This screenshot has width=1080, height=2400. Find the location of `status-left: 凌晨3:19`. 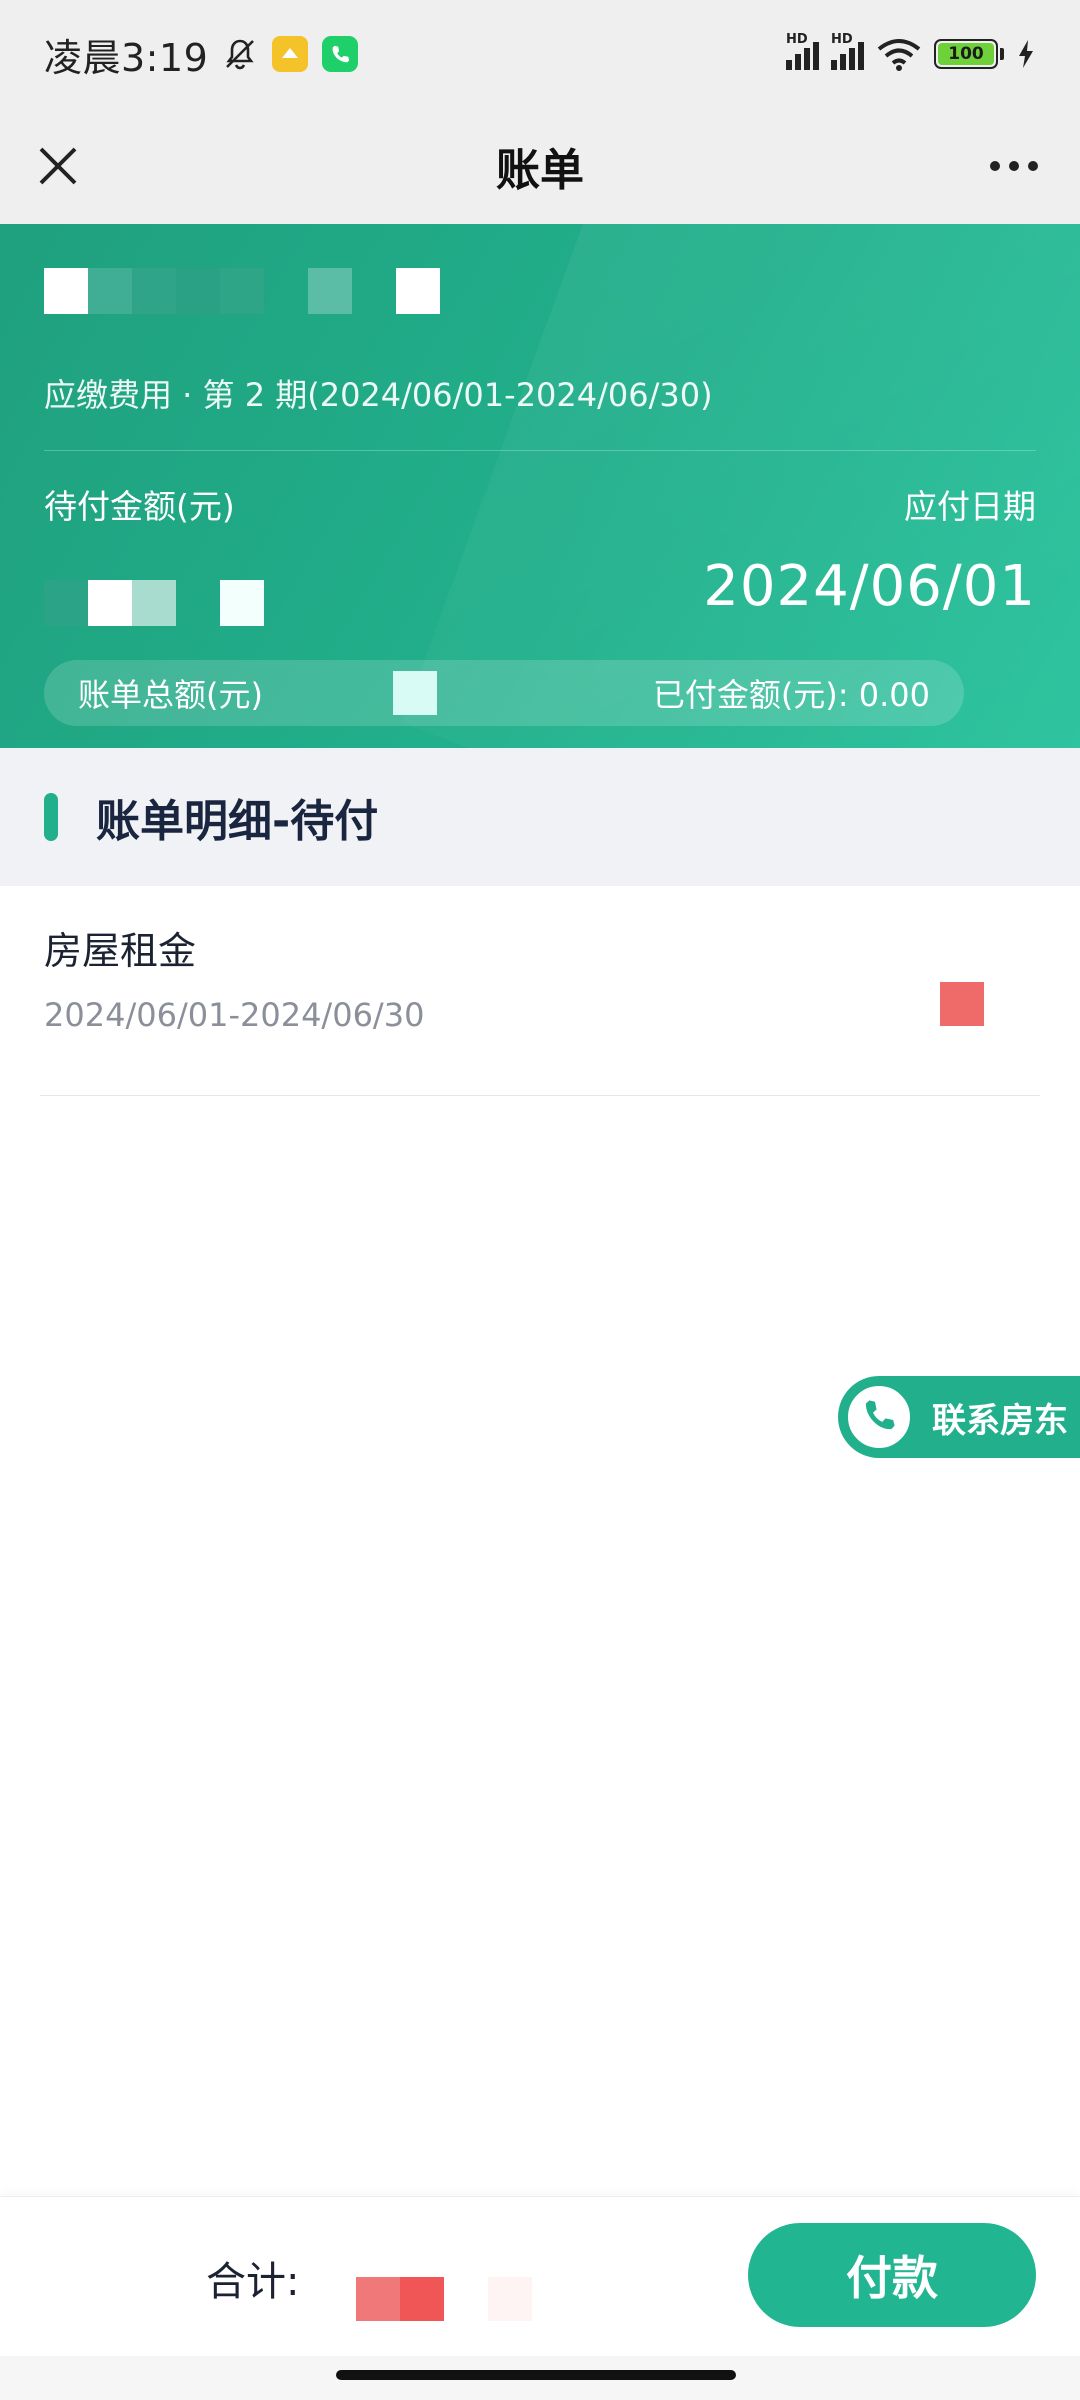

status-left: 凌晨3:19 is located at coordinates (201, 54).